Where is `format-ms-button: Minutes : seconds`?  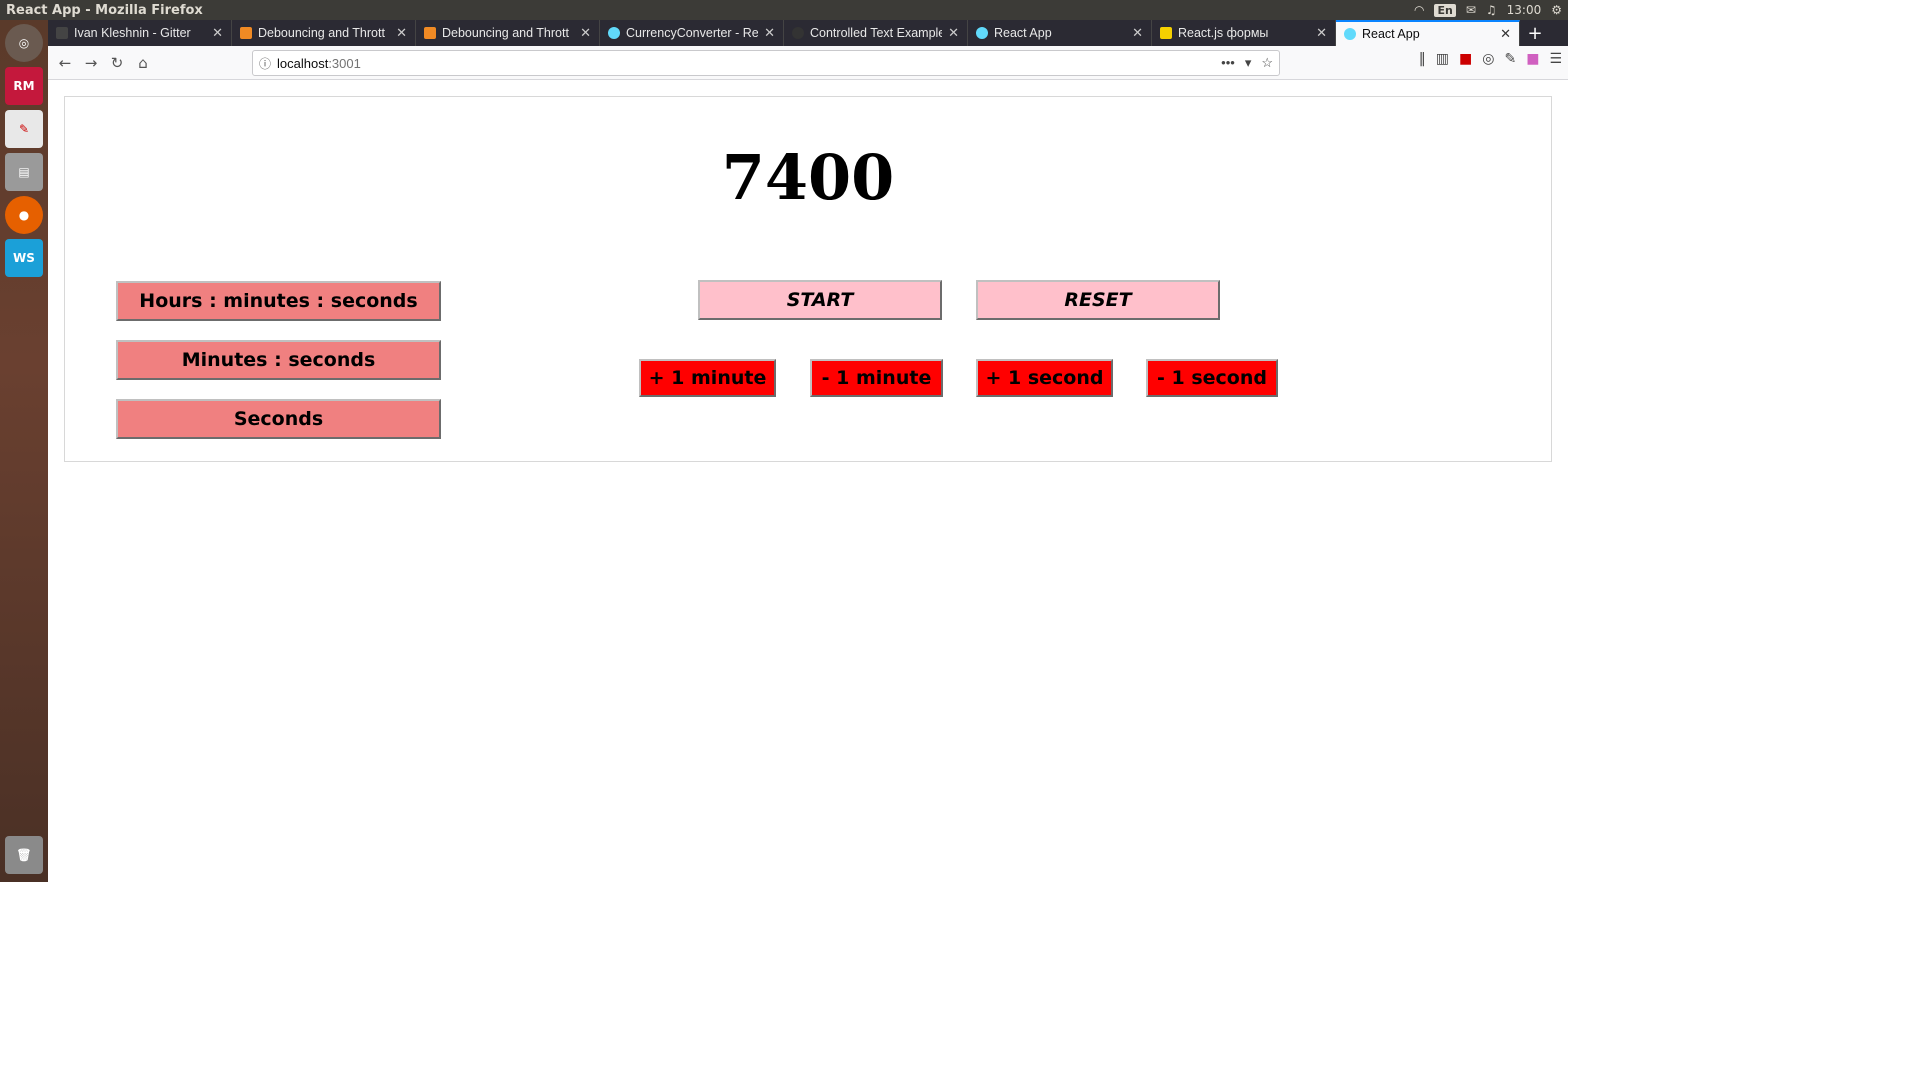 format-ms-button: Minutes : seconds is located at coordinates (278, 360).